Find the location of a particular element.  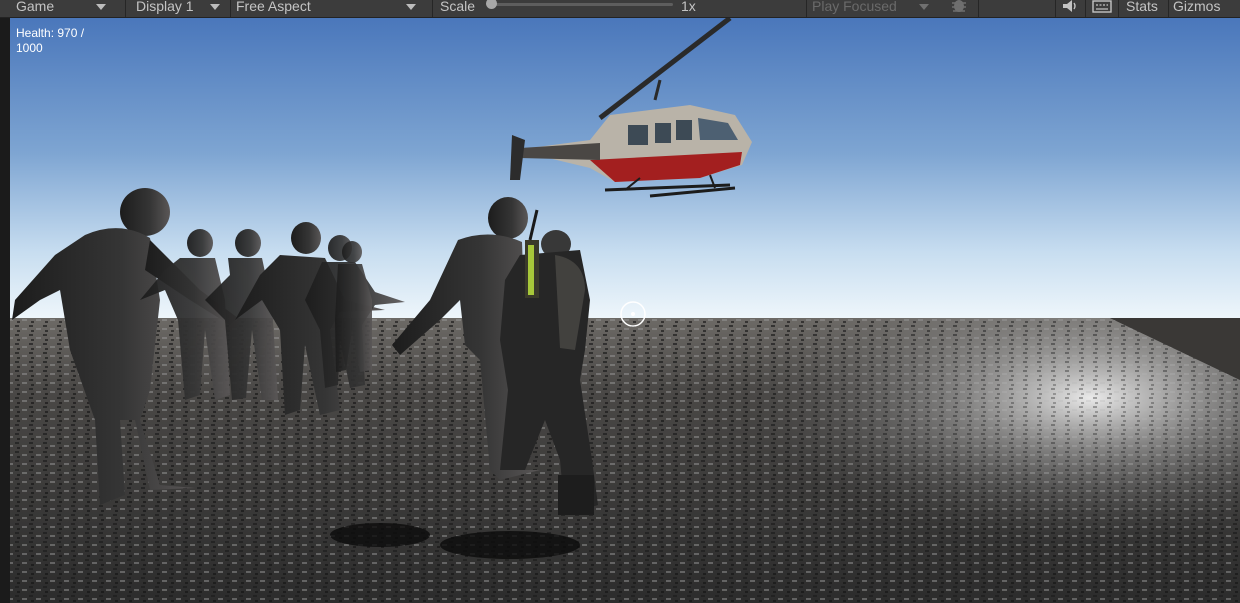

bug-icon is located at coordinates (959, 7).